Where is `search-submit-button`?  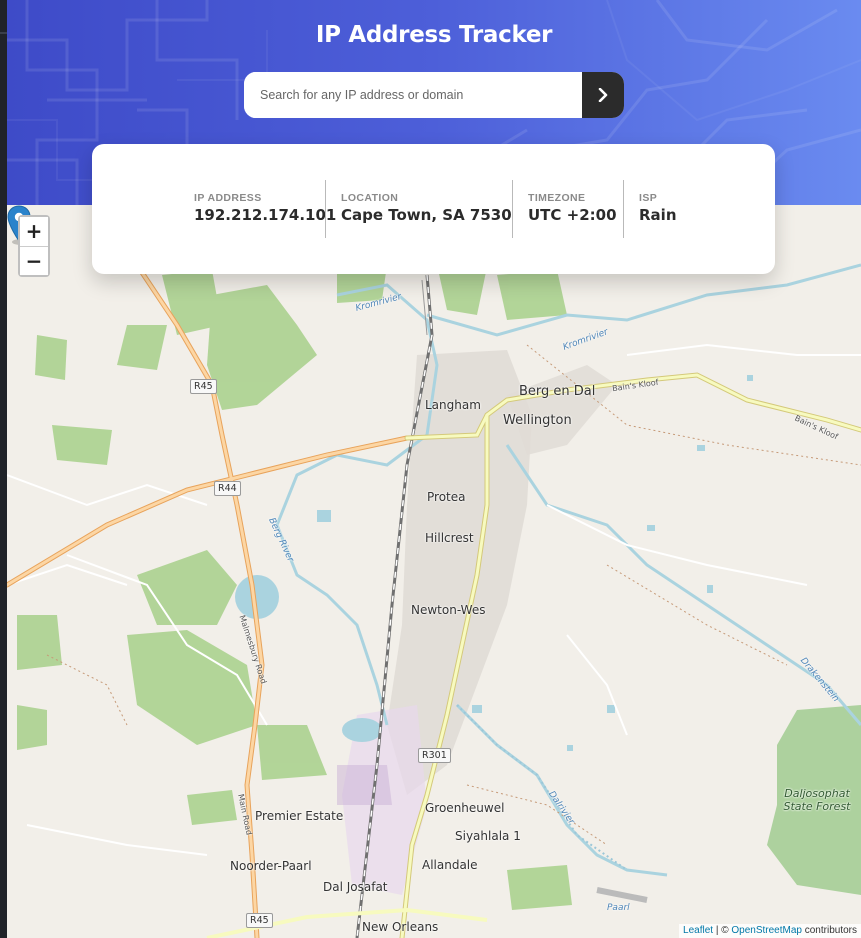
search-submit-button is located at coordinates (603, 95).